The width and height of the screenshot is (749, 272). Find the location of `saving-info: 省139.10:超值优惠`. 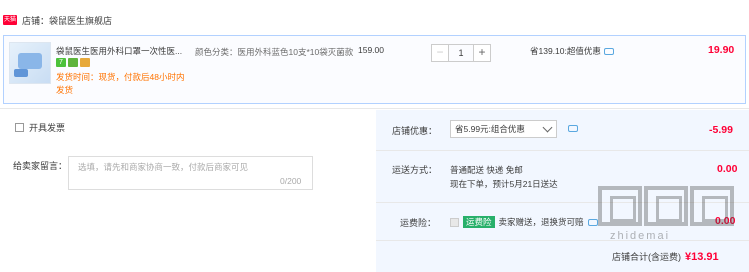

saving-info: 省139.10:超值优惠 is located at coordinates (572, 51).